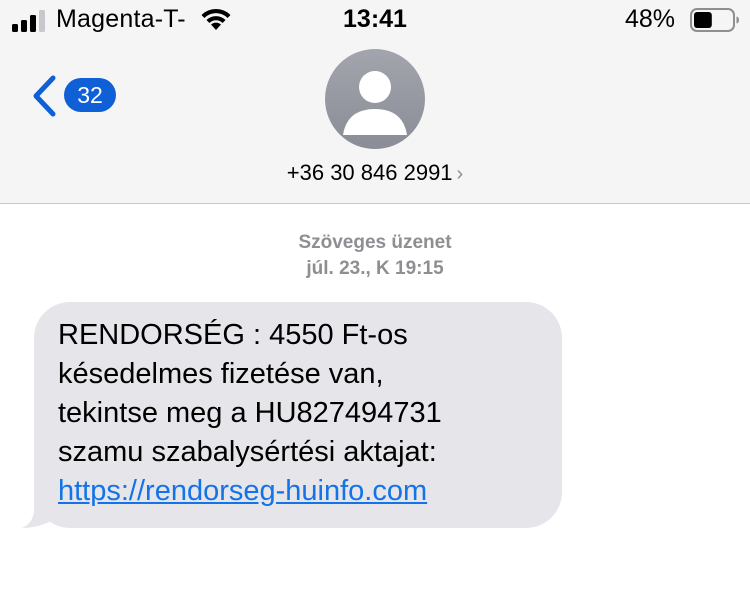  I want to click on back-button: 32, so click(80, 97).